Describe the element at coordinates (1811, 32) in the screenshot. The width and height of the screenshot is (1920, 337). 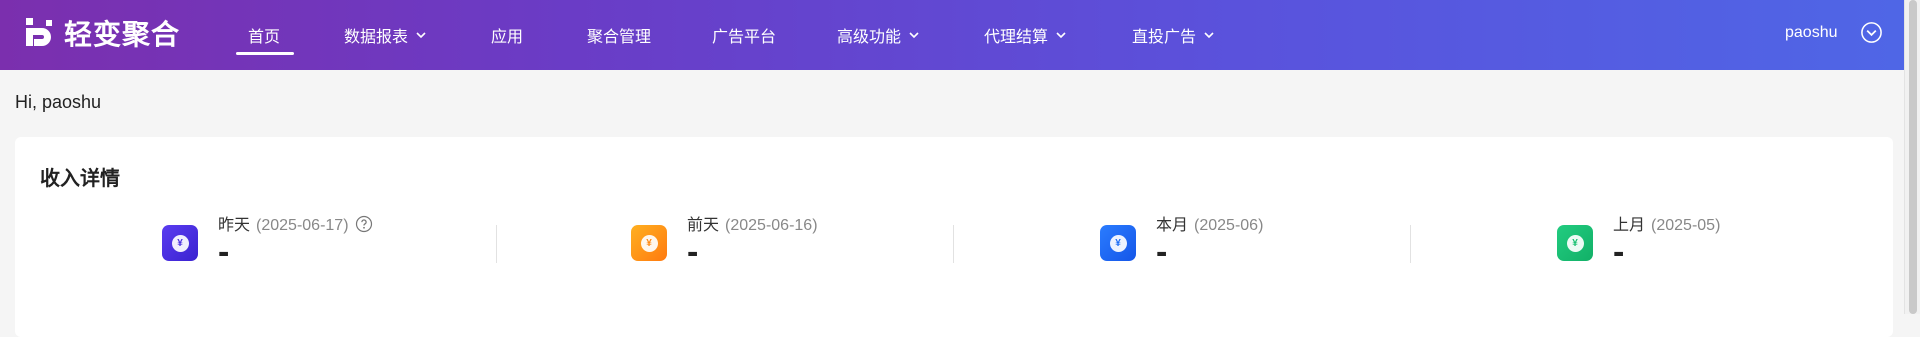
I see `user-name: paoshu` at that location.